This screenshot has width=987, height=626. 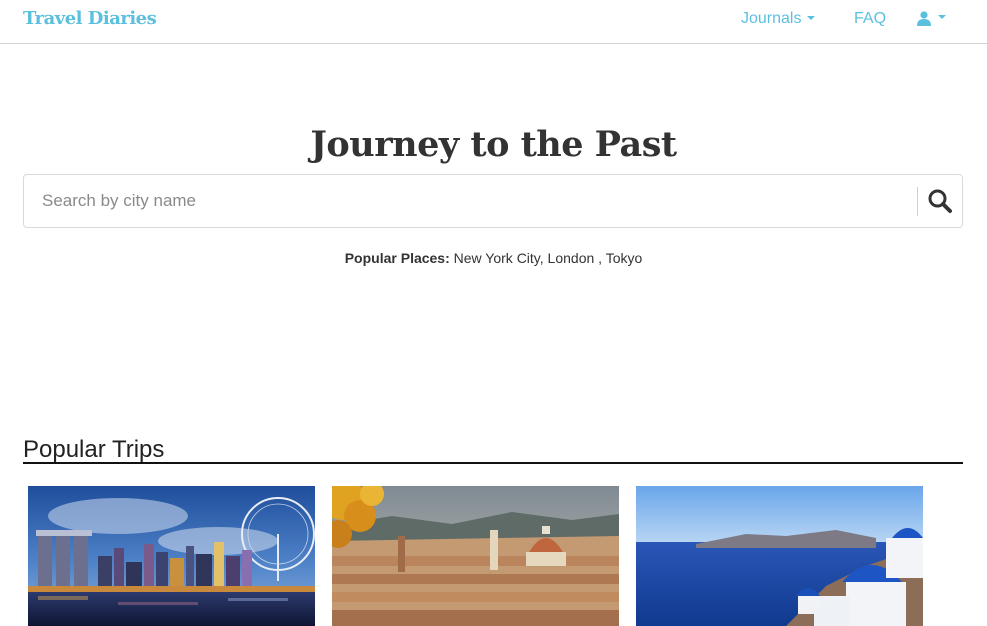 I want to click on popular-places-label: Popular Places:, so click(x=397, y=258).